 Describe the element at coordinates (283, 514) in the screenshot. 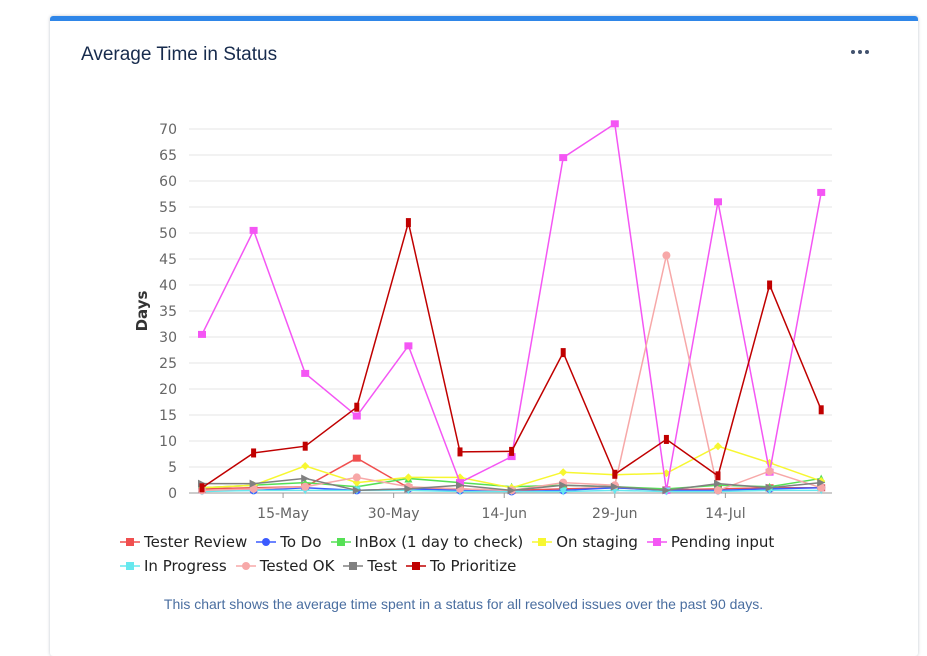

I see `x-tick-label: 15-May` at that location.